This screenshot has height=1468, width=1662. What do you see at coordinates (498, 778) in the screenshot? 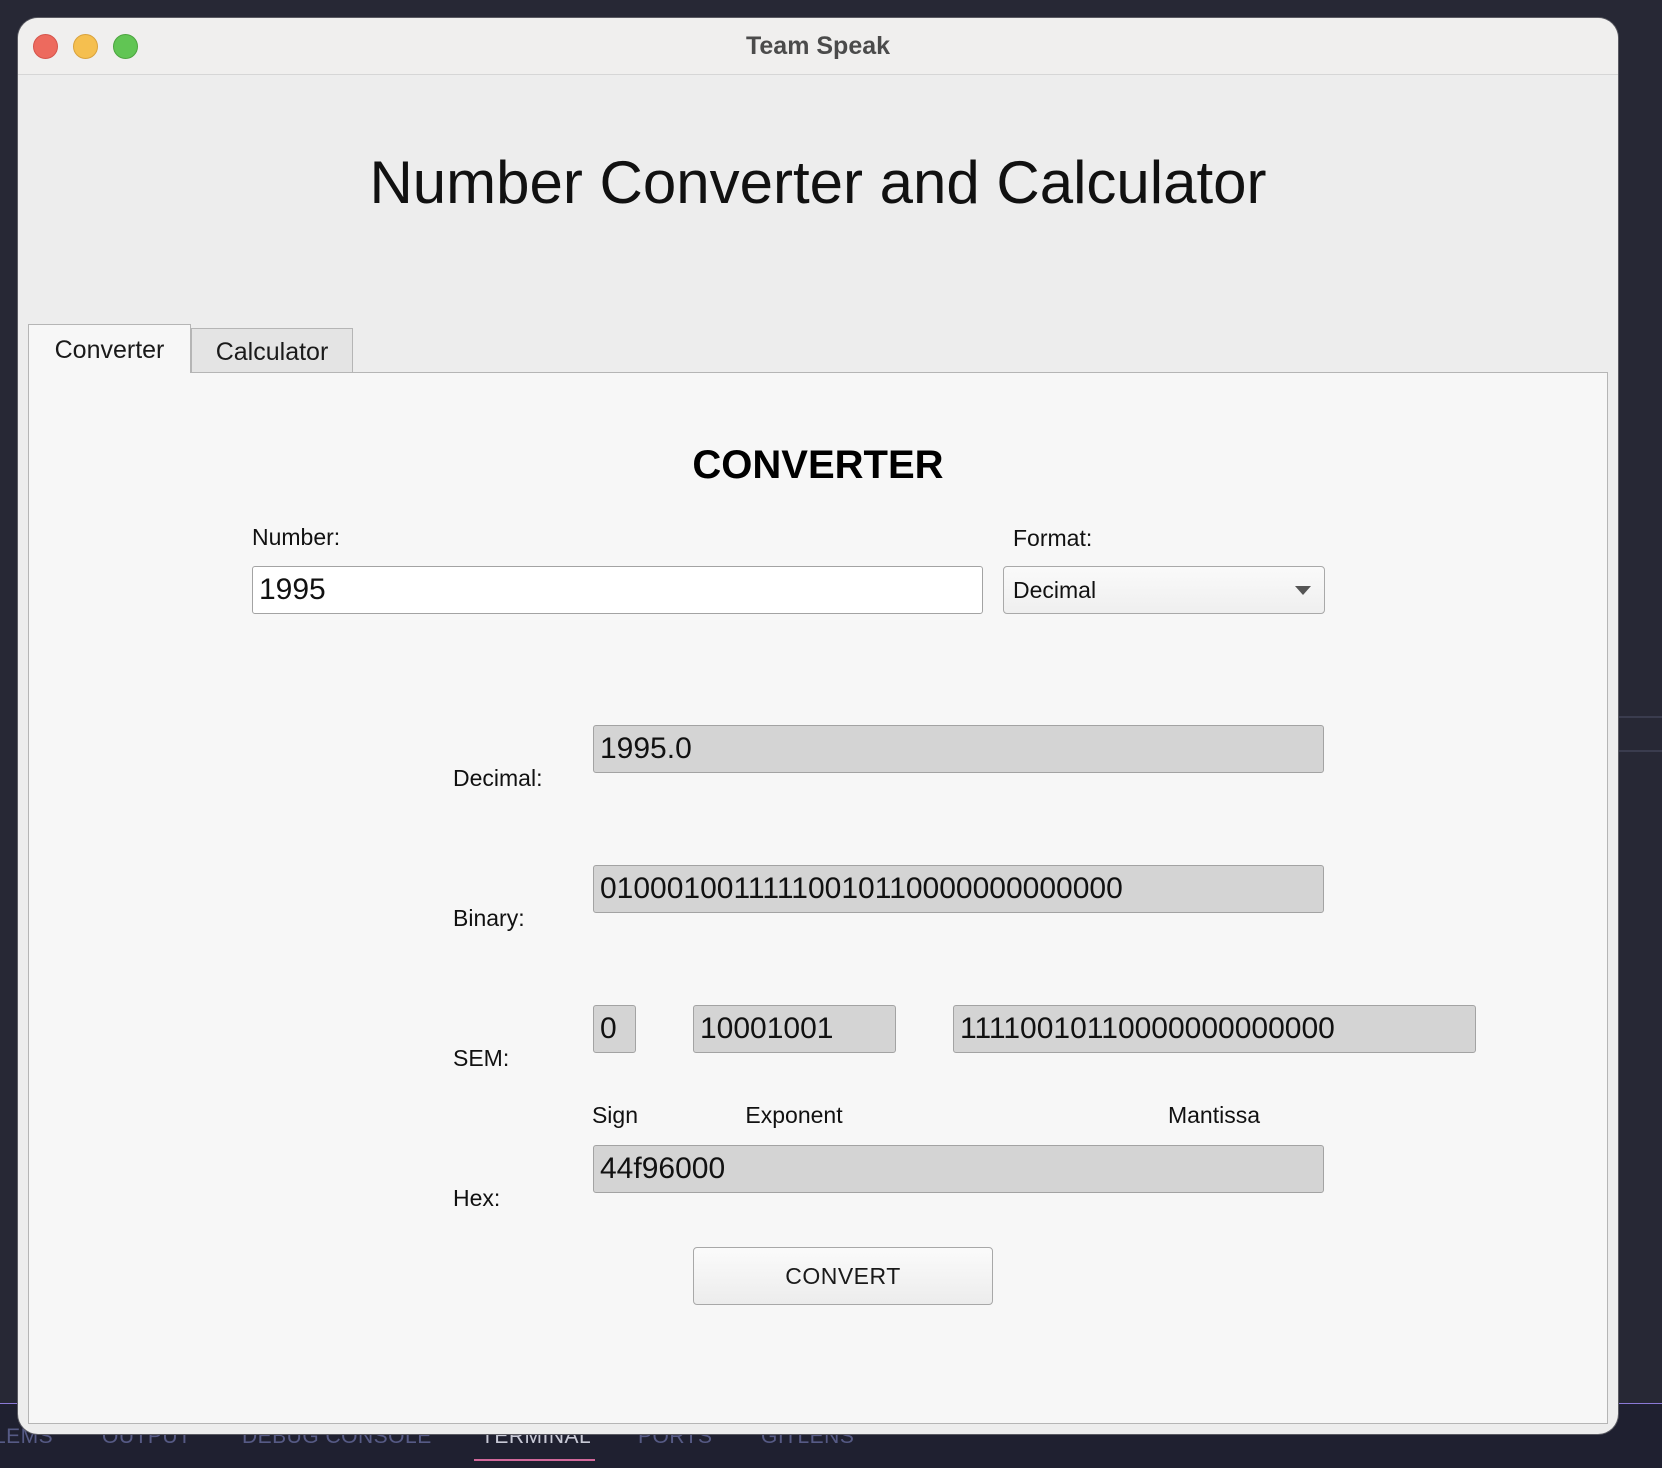
I see `decimal-label: Decimal:` at bounding box center [498, 778].